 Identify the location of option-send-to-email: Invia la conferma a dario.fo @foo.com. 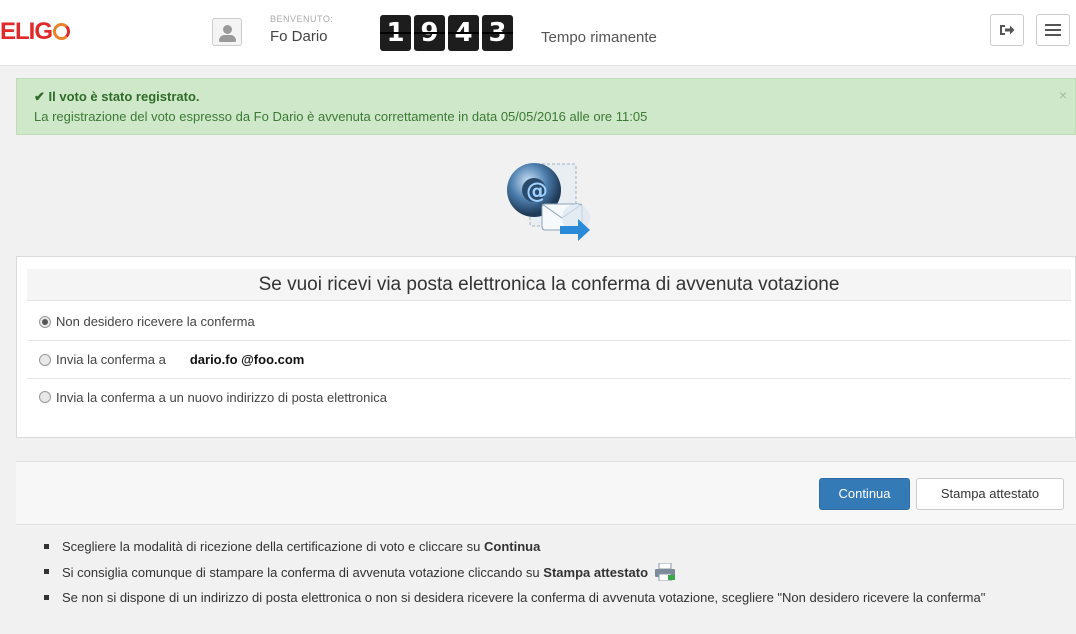
(549, 360).